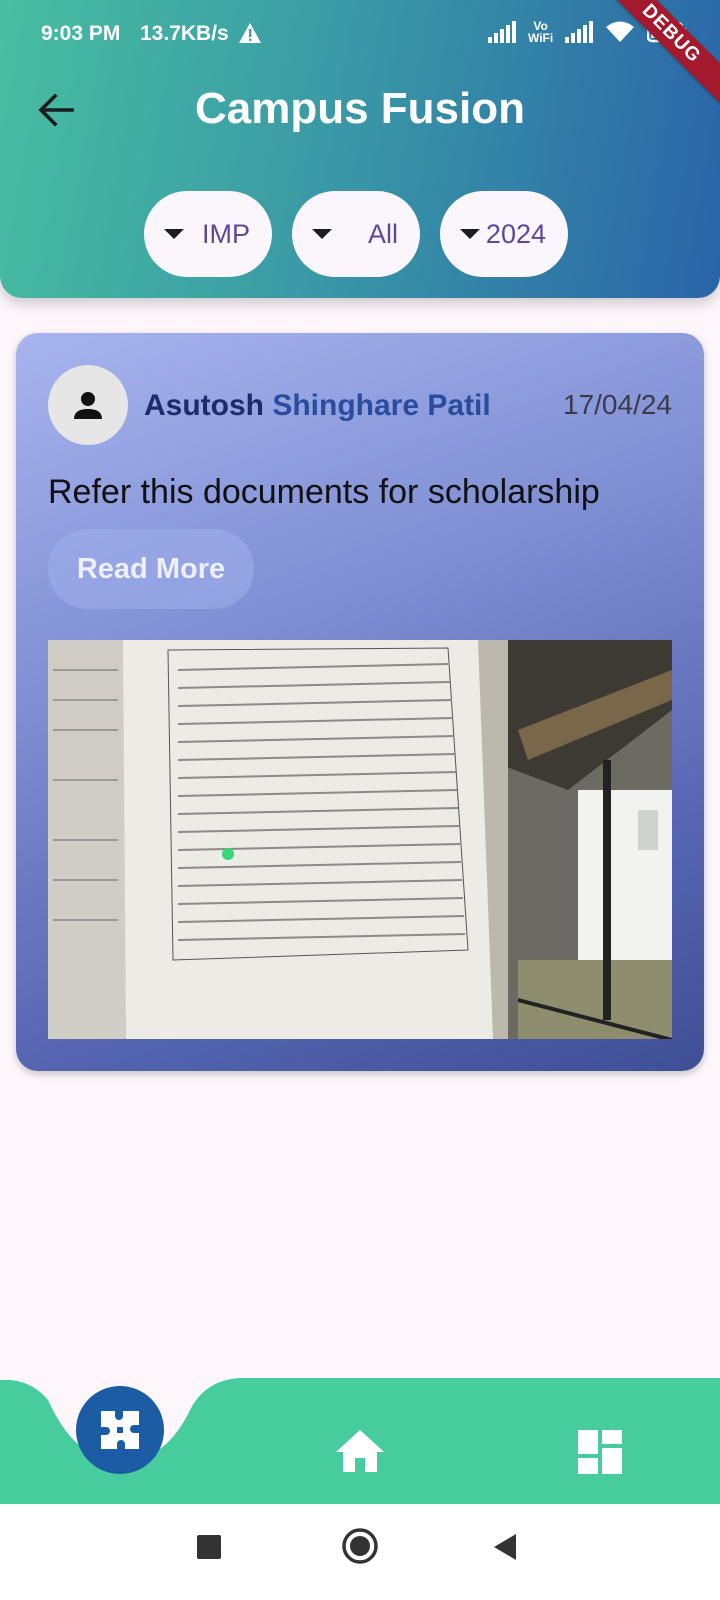 The height and width of the screenshot is (1600, 720). Describe the element at coordinates (184, 33) in the screenshot. I see `network-speed: 13.7KB/s` at that location.